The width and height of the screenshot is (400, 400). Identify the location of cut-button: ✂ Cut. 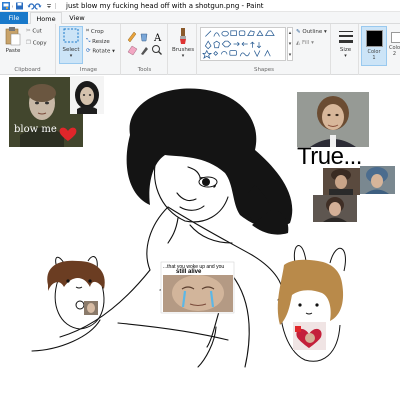
(34, 31).